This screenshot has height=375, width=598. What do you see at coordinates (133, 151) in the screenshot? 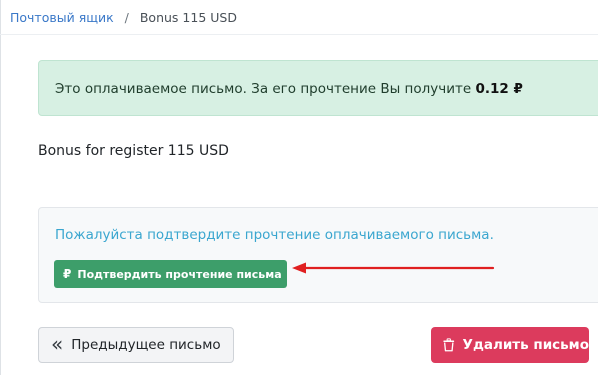
I see `message-body: Bonus for register 115 USD` at bounding box center [133, 151].